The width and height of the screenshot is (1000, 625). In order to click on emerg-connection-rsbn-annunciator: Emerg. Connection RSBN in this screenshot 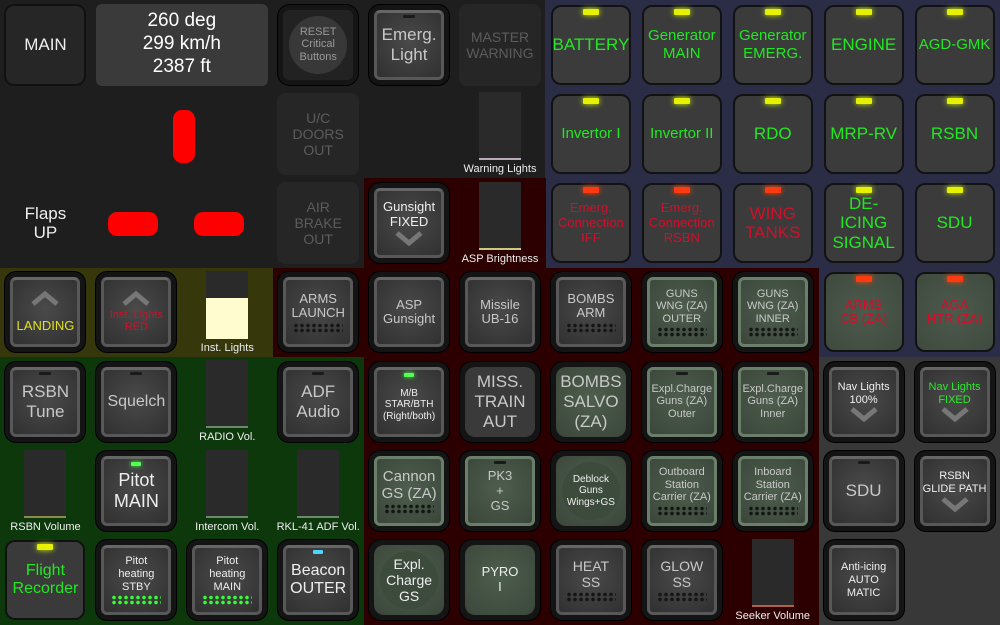, I will do `click(681, 223)`.